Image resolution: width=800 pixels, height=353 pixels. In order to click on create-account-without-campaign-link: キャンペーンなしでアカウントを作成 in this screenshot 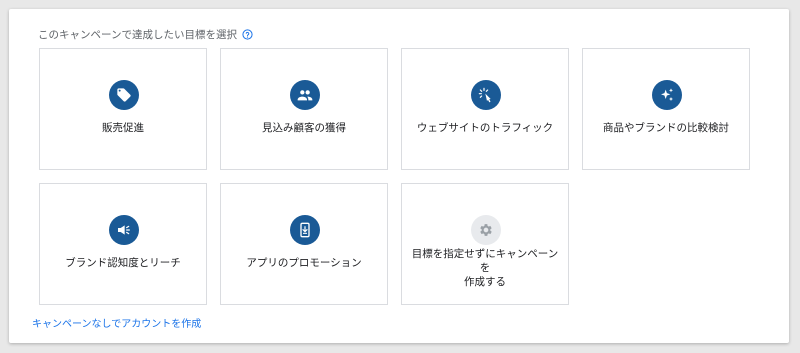, I will do `click(116, 322)`.